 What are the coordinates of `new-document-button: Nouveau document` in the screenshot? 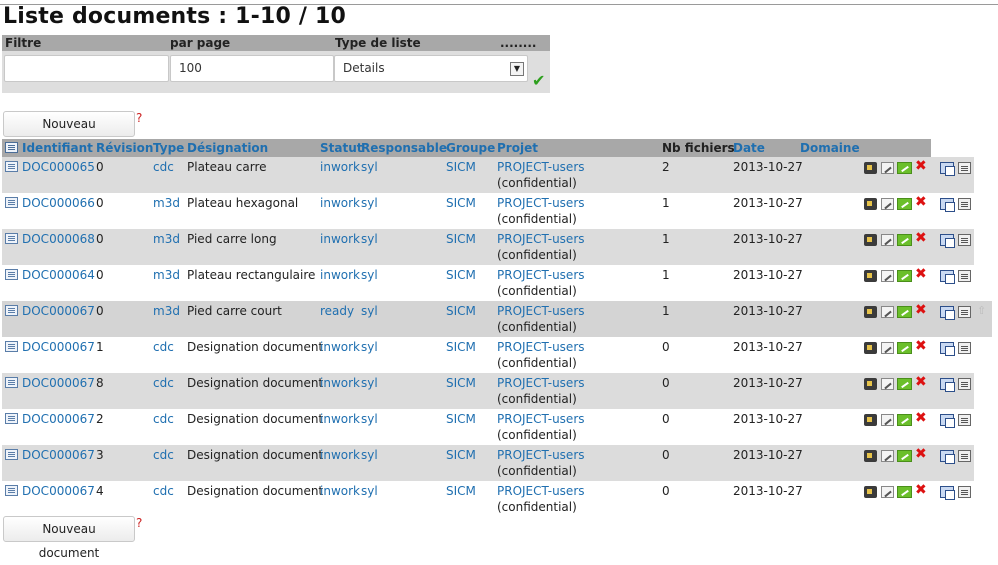 It's located at (69, 133).